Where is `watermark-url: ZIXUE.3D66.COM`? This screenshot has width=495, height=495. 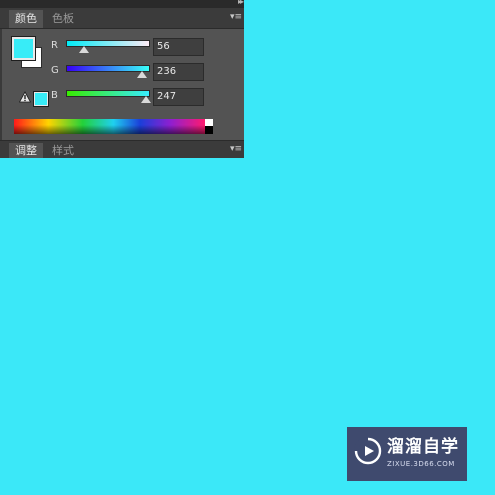
watermark-url: ZIXUE.3D66.COM is located at coordinates (421, 464).